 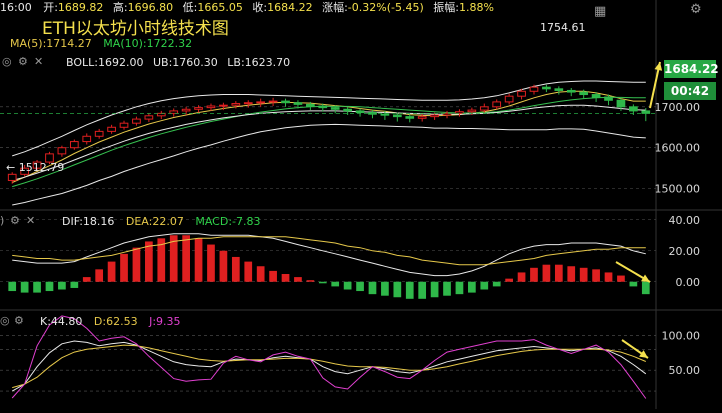 I want to click on ma-legend: MA(5):1714.27 MA(10):1722.32, so click(x=101, y=43).